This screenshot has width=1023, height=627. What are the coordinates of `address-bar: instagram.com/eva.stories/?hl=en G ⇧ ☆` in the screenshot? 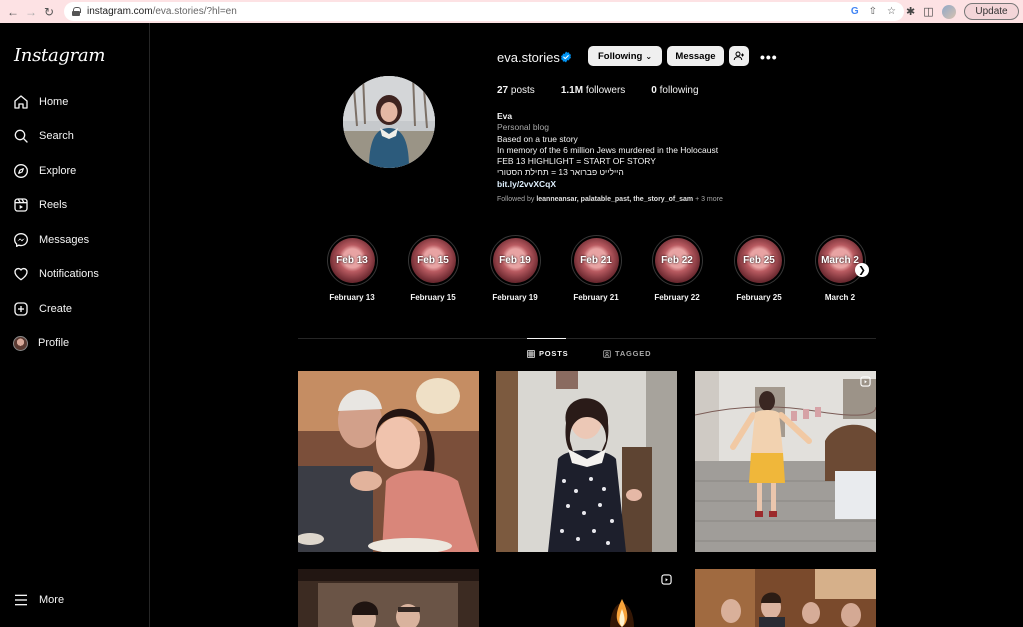 It's located at (484, 11).